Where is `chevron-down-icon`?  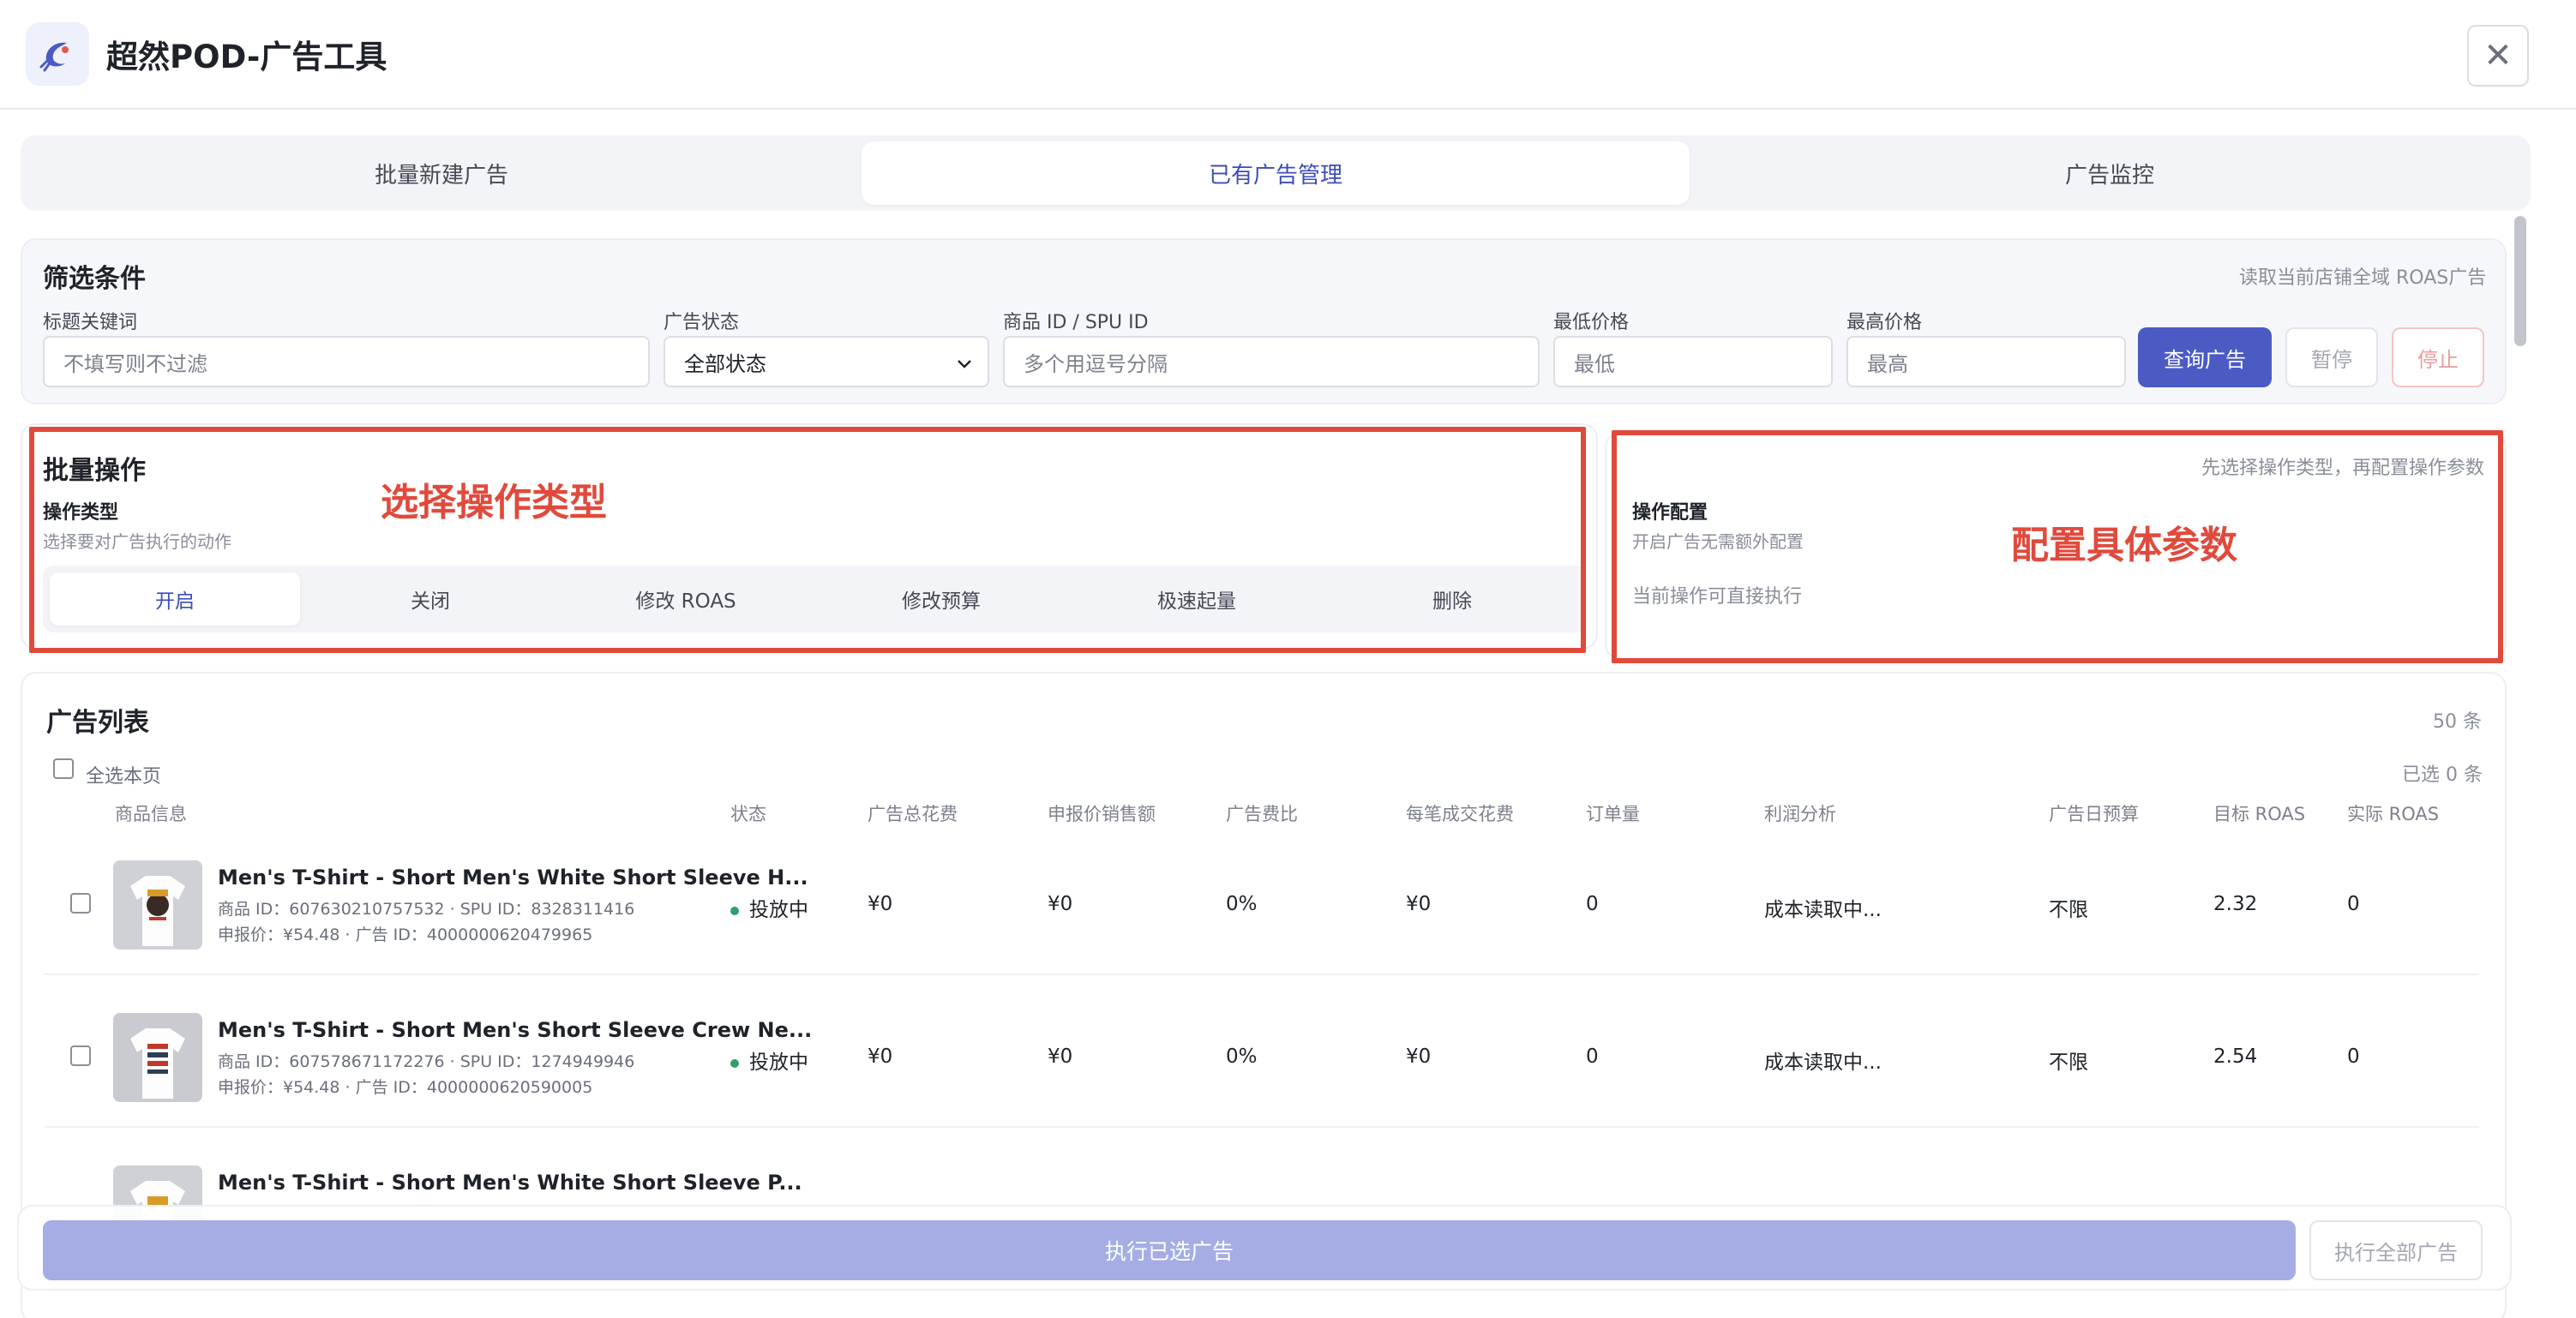 chevron-down-icon is located at coordinates (964, 364).